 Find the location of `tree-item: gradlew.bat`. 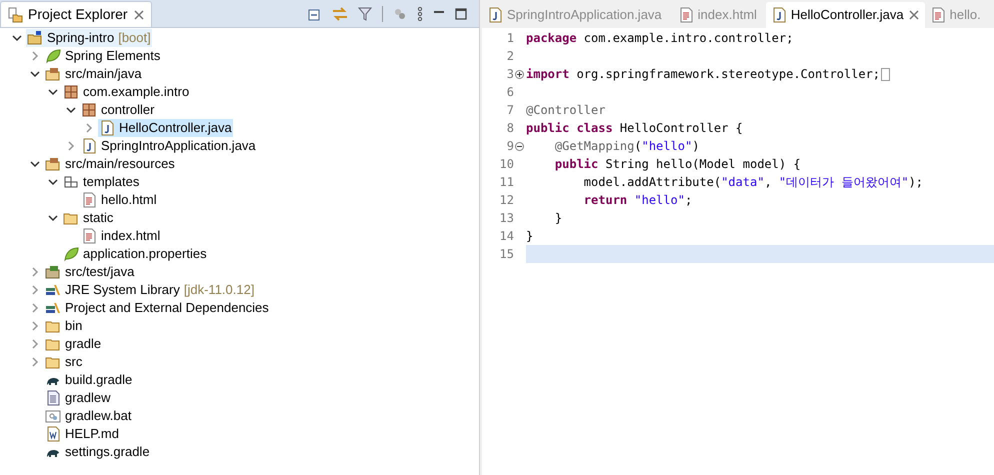

tree-item: gradlew.bat is located at coordinates (88, 416).